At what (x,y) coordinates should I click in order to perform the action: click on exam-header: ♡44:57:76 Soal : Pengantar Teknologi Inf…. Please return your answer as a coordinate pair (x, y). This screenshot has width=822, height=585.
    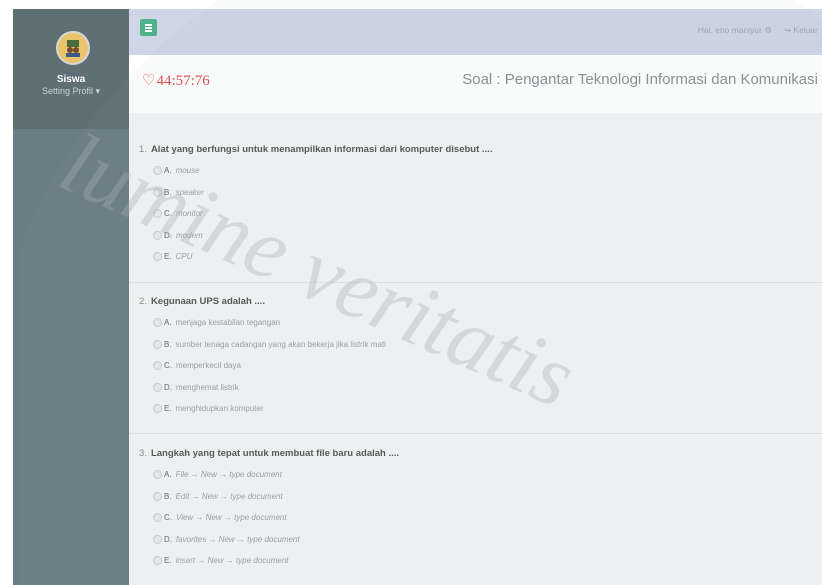
    Looking at the image, I should click on (475, 84).